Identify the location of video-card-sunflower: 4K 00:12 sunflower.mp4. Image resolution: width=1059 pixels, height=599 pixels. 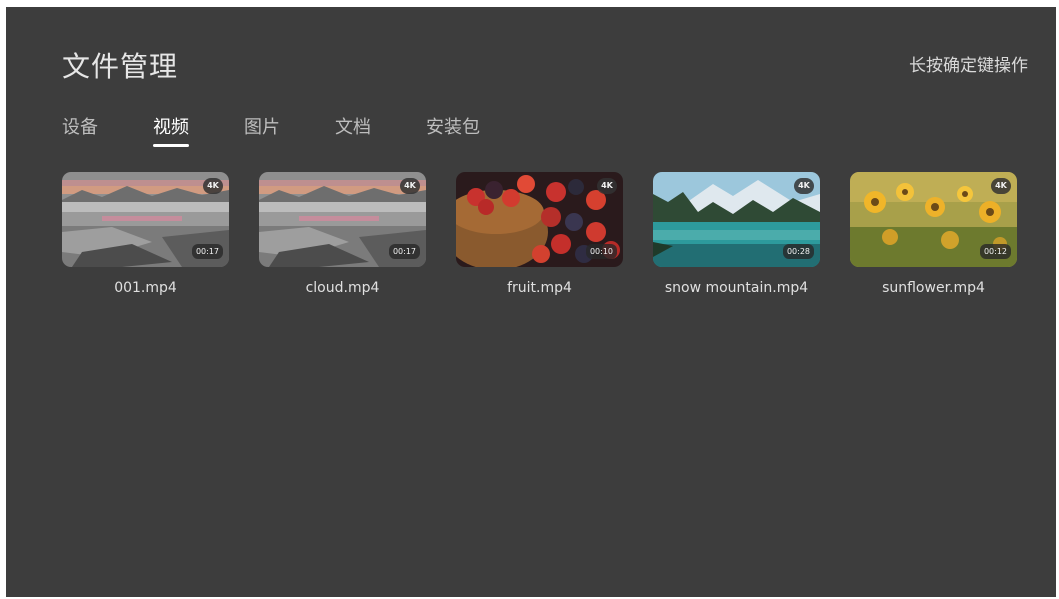
(933, 234).